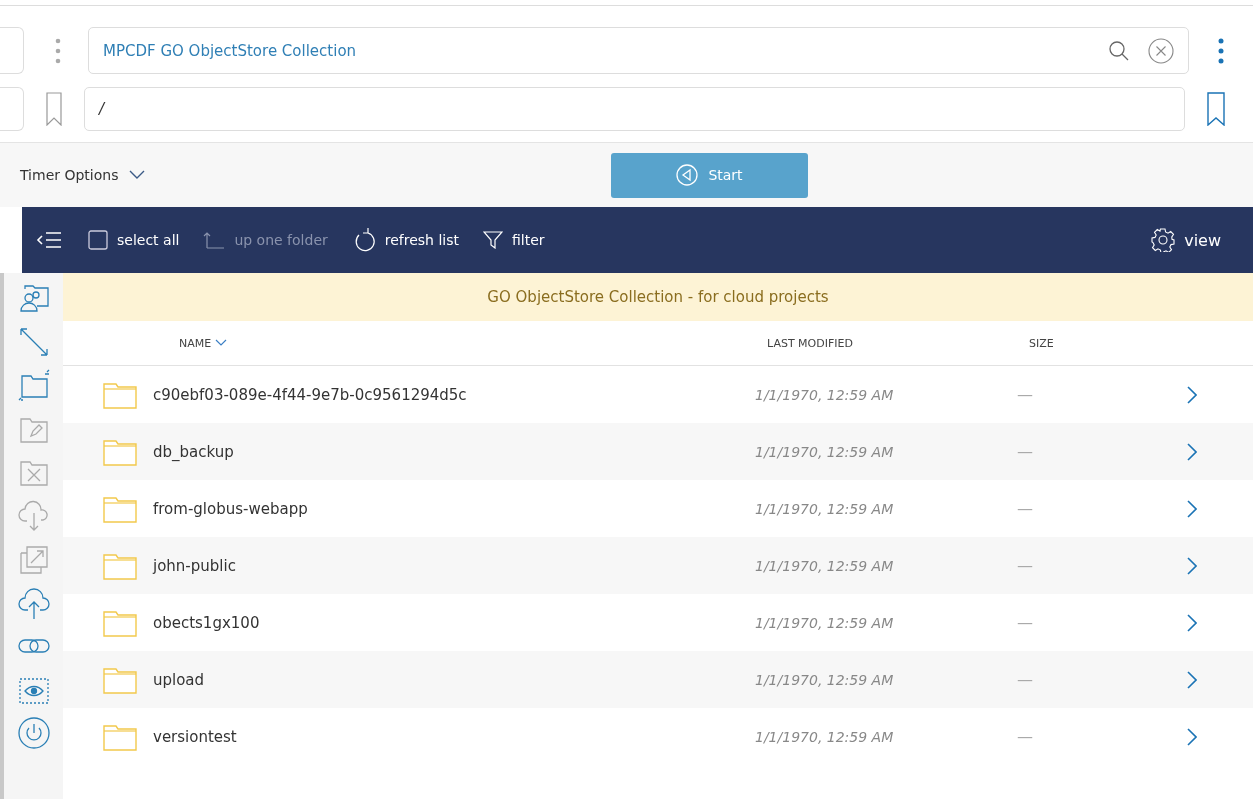 The width and height of the screenshot is (1253, 799). Describe the element at coordinates (1163, 240) in the screenshot. I see `settings-icon` at that location.